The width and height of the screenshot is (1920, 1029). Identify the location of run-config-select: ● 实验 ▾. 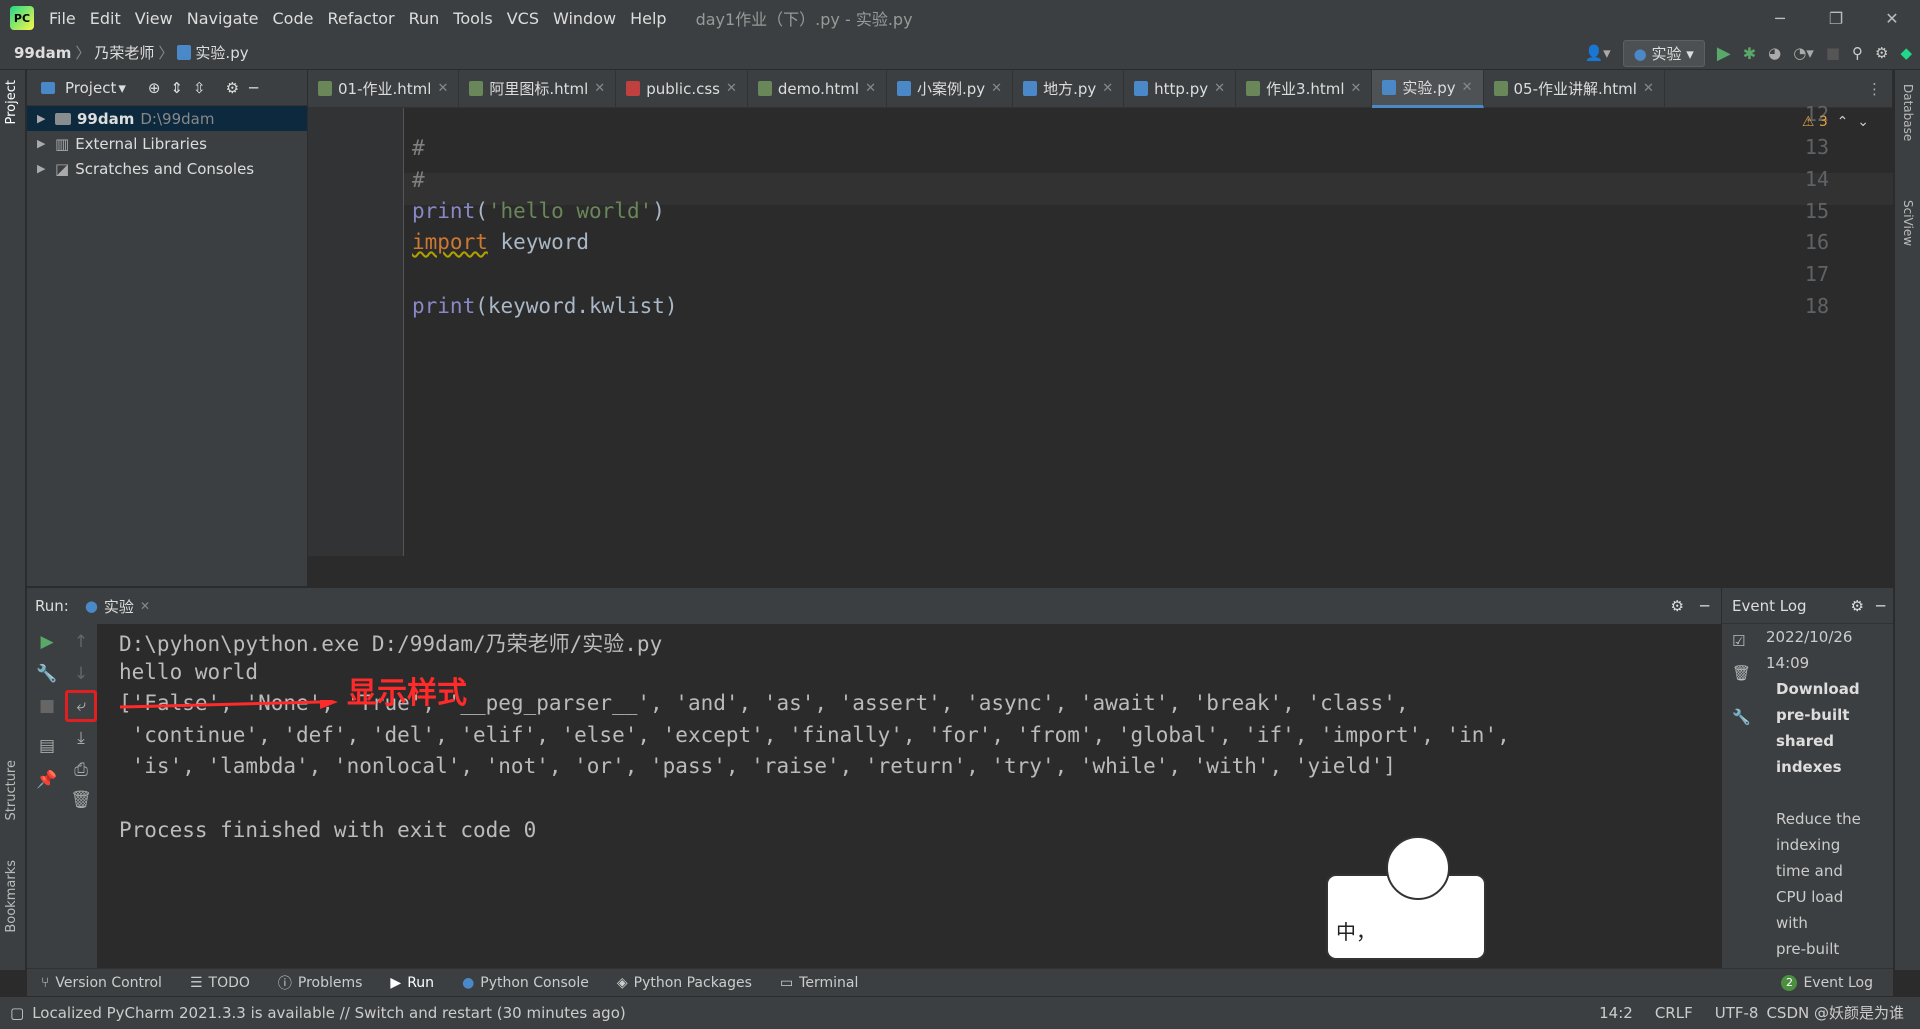
(1663, 53).